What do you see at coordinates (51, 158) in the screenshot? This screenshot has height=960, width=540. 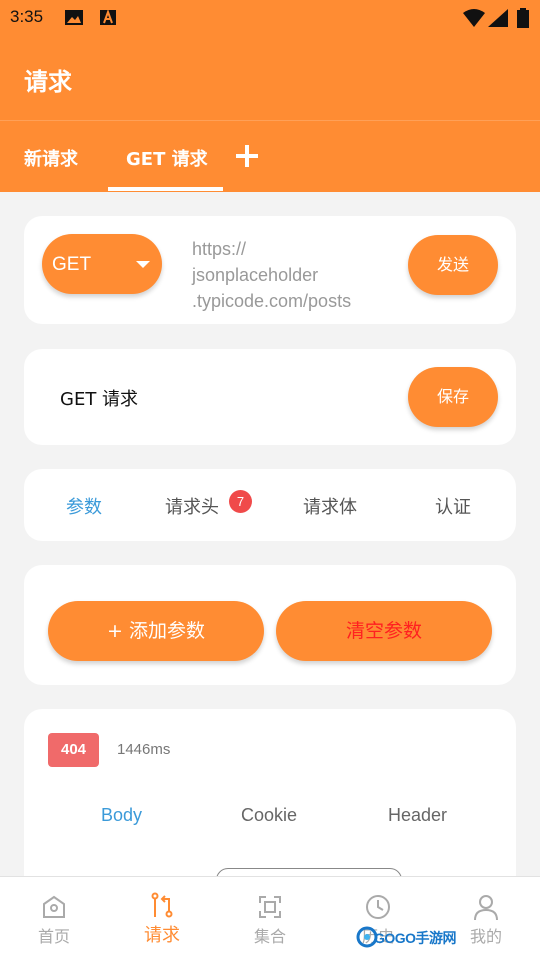 I see `tab-new-request: 新请求` at bounding box center [51, 158].